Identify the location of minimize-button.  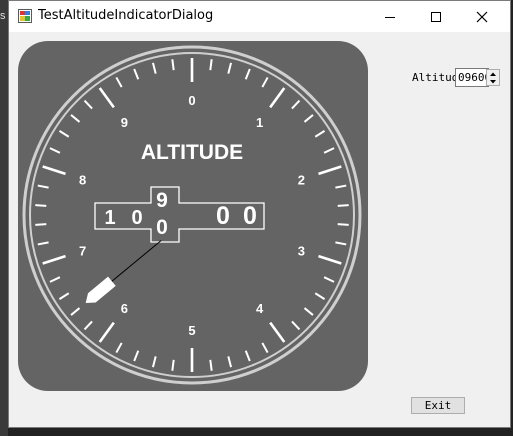
(390, 16).